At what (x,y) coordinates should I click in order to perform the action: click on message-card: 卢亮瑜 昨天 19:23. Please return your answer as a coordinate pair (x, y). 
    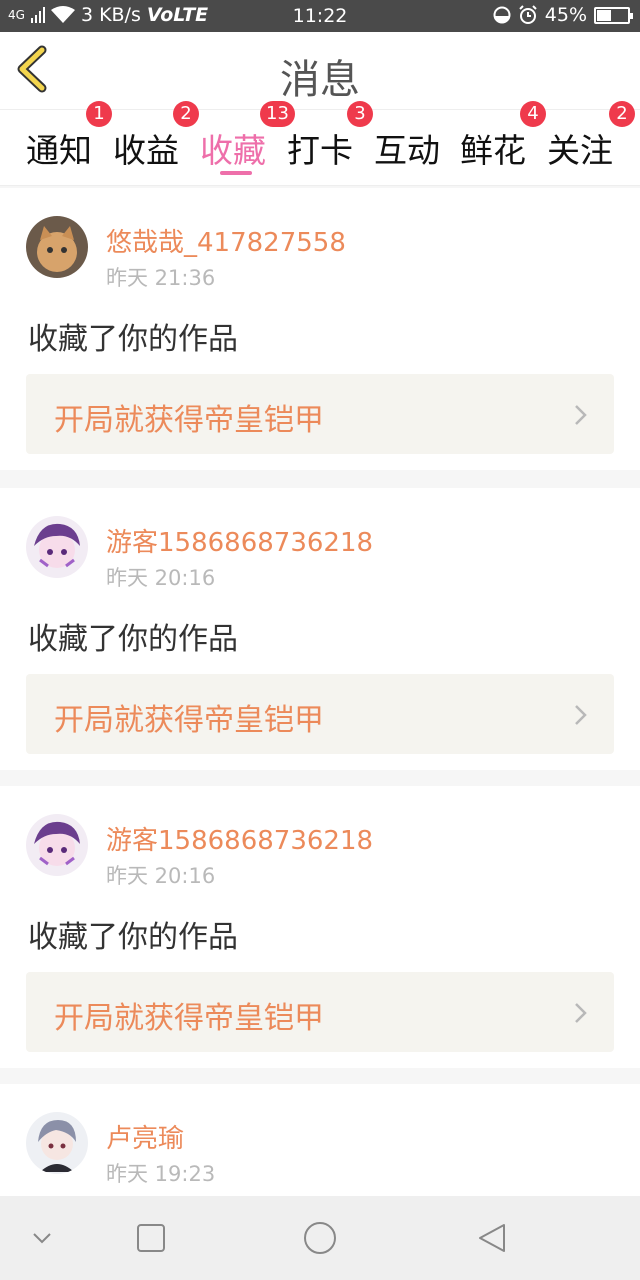
    Looking at the image, I should click on (320, 1140).